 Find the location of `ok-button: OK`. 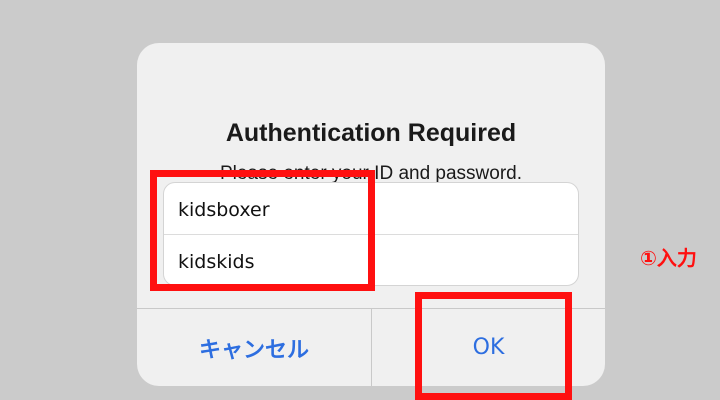

ok-button: OK is located at coordinates (488, 347).